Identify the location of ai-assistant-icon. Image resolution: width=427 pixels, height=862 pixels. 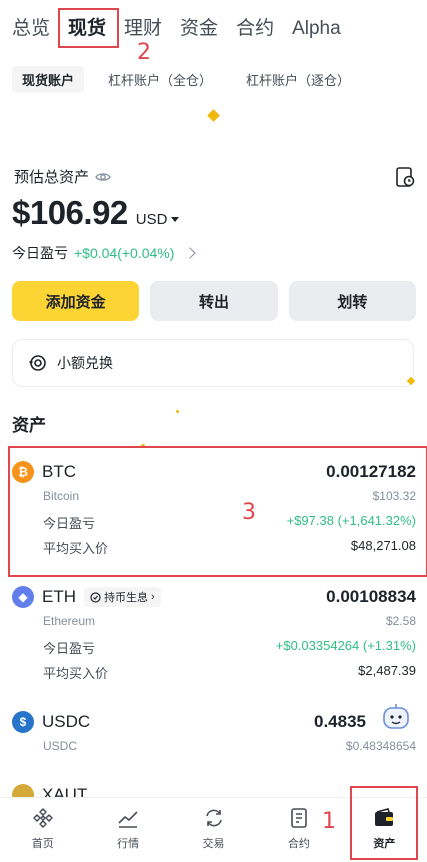
(396, 717).